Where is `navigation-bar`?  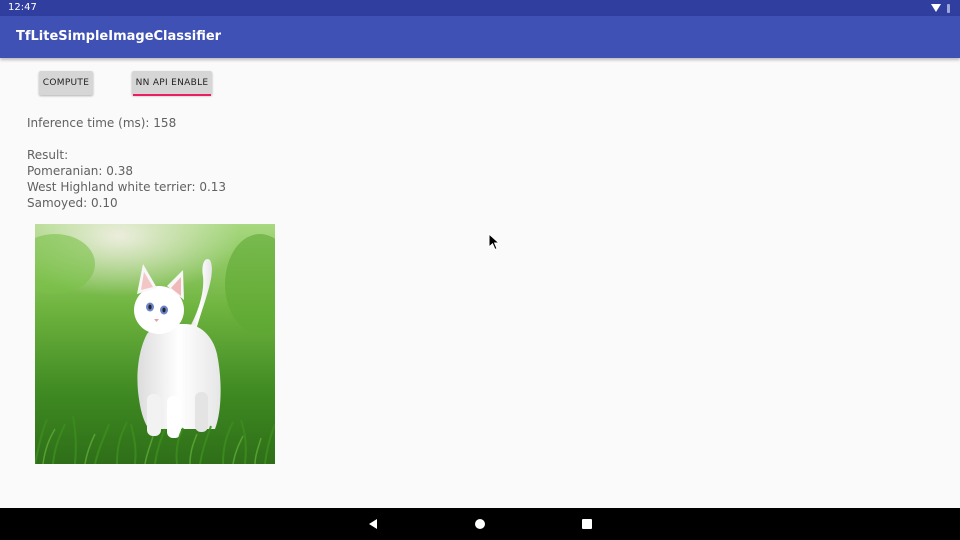 navigation-bar is located at coordinates (480, 524).